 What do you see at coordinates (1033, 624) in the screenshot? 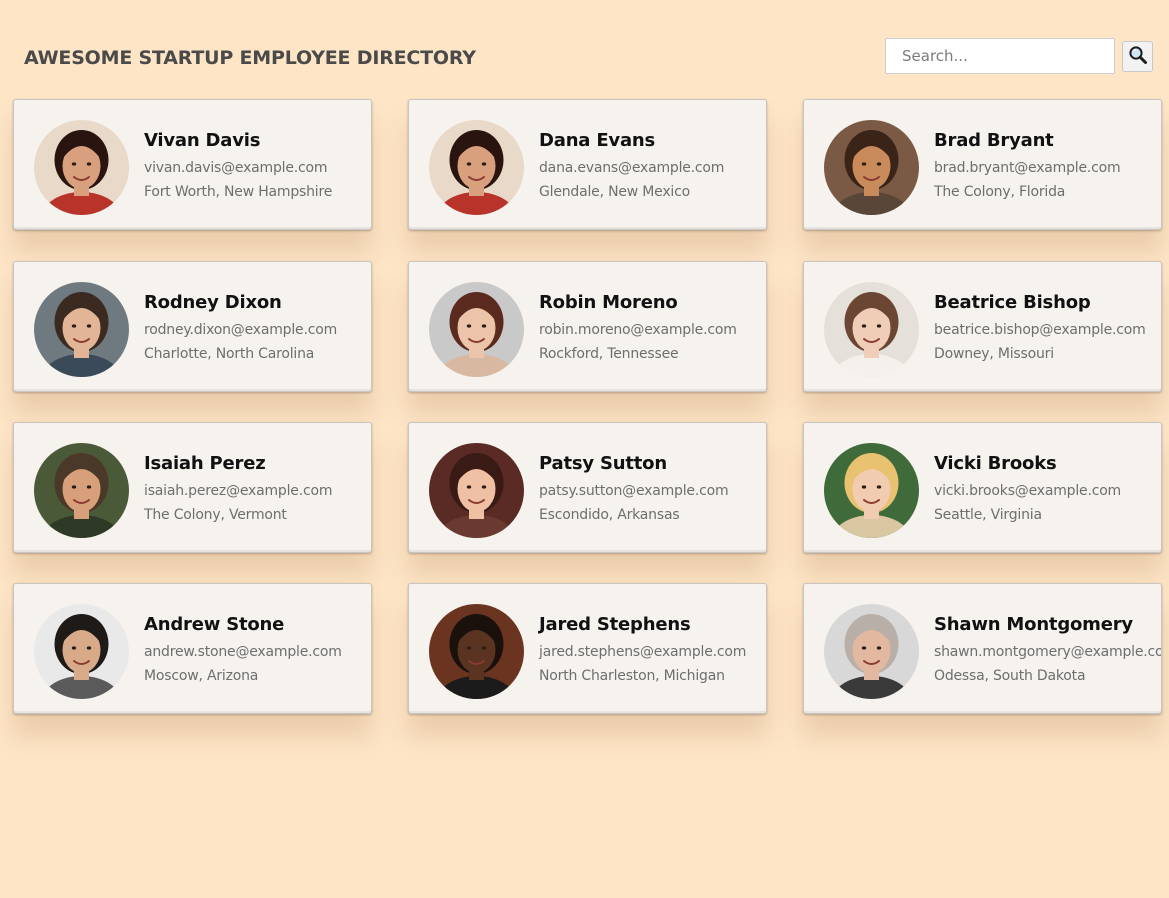
I see `employee-name: Shawn Montgomery` at bounding box center [1033, 624].